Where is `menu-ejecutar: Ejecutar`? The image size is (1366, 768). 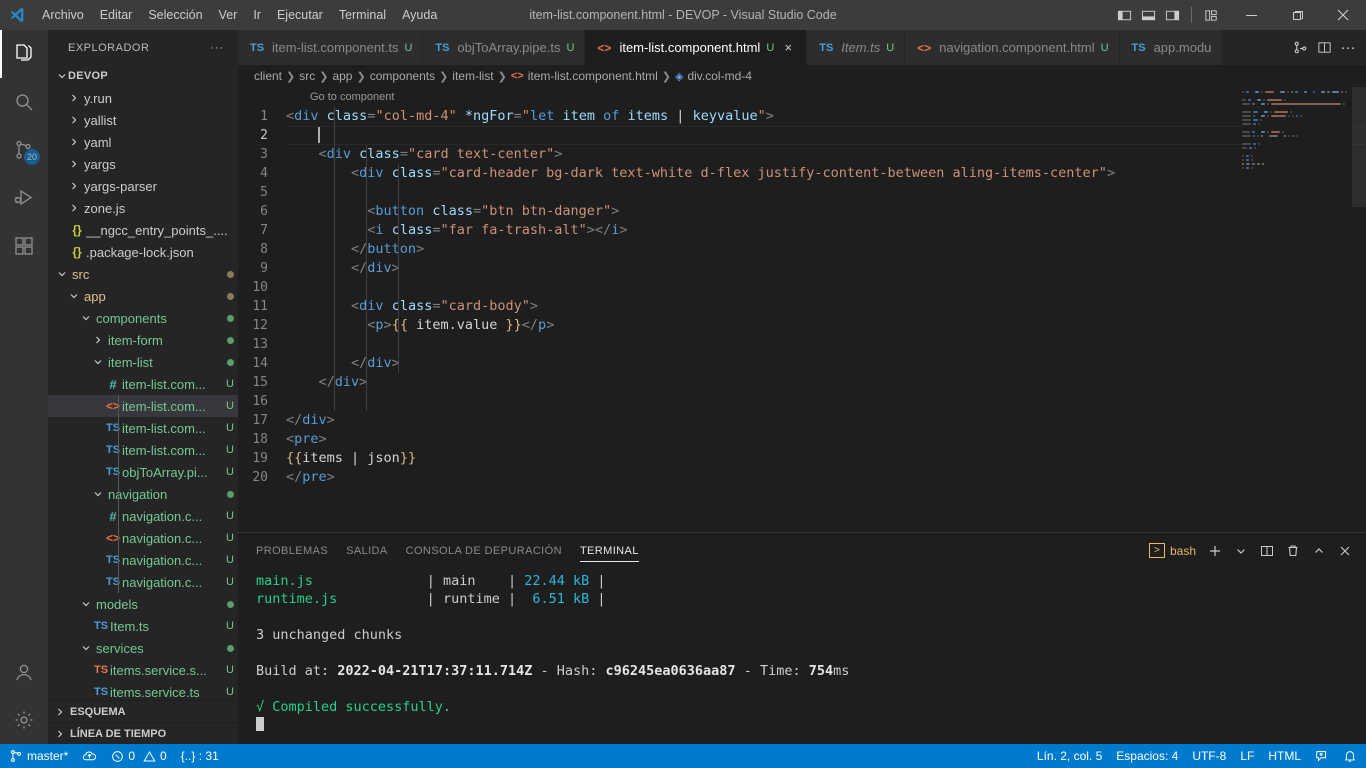 menu-ejecutar: Ejecutar is located at coordinates (300, 15).